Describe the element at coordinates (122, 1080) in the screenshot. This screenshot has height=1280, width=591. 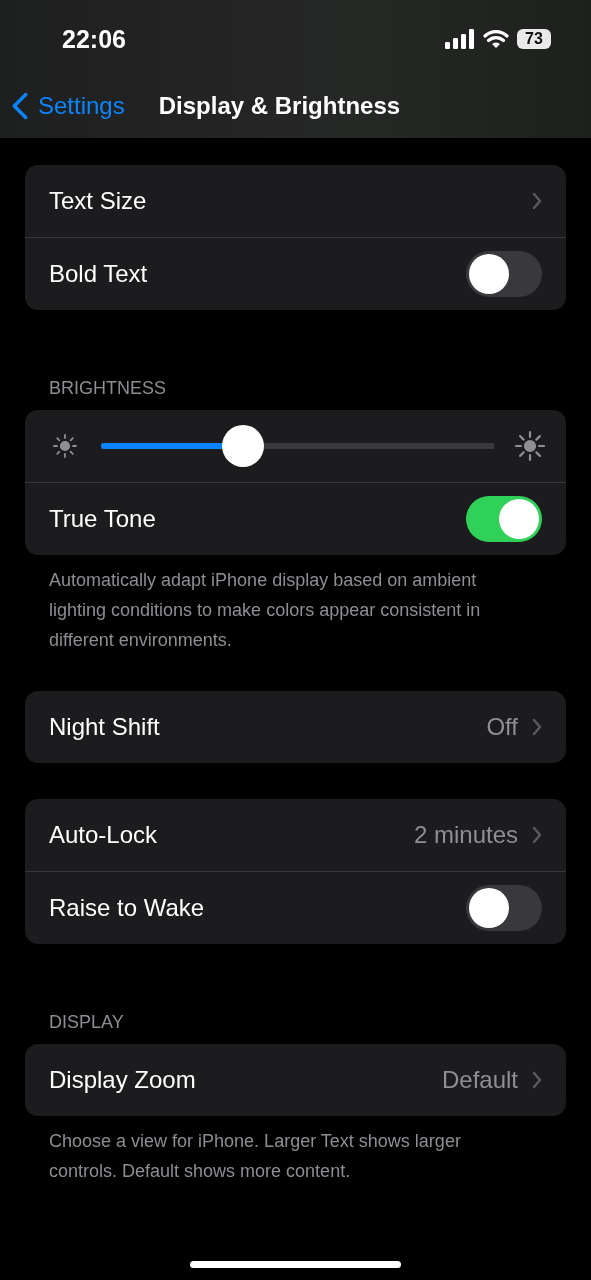
I see `row-label: Display Zoom` at that location.